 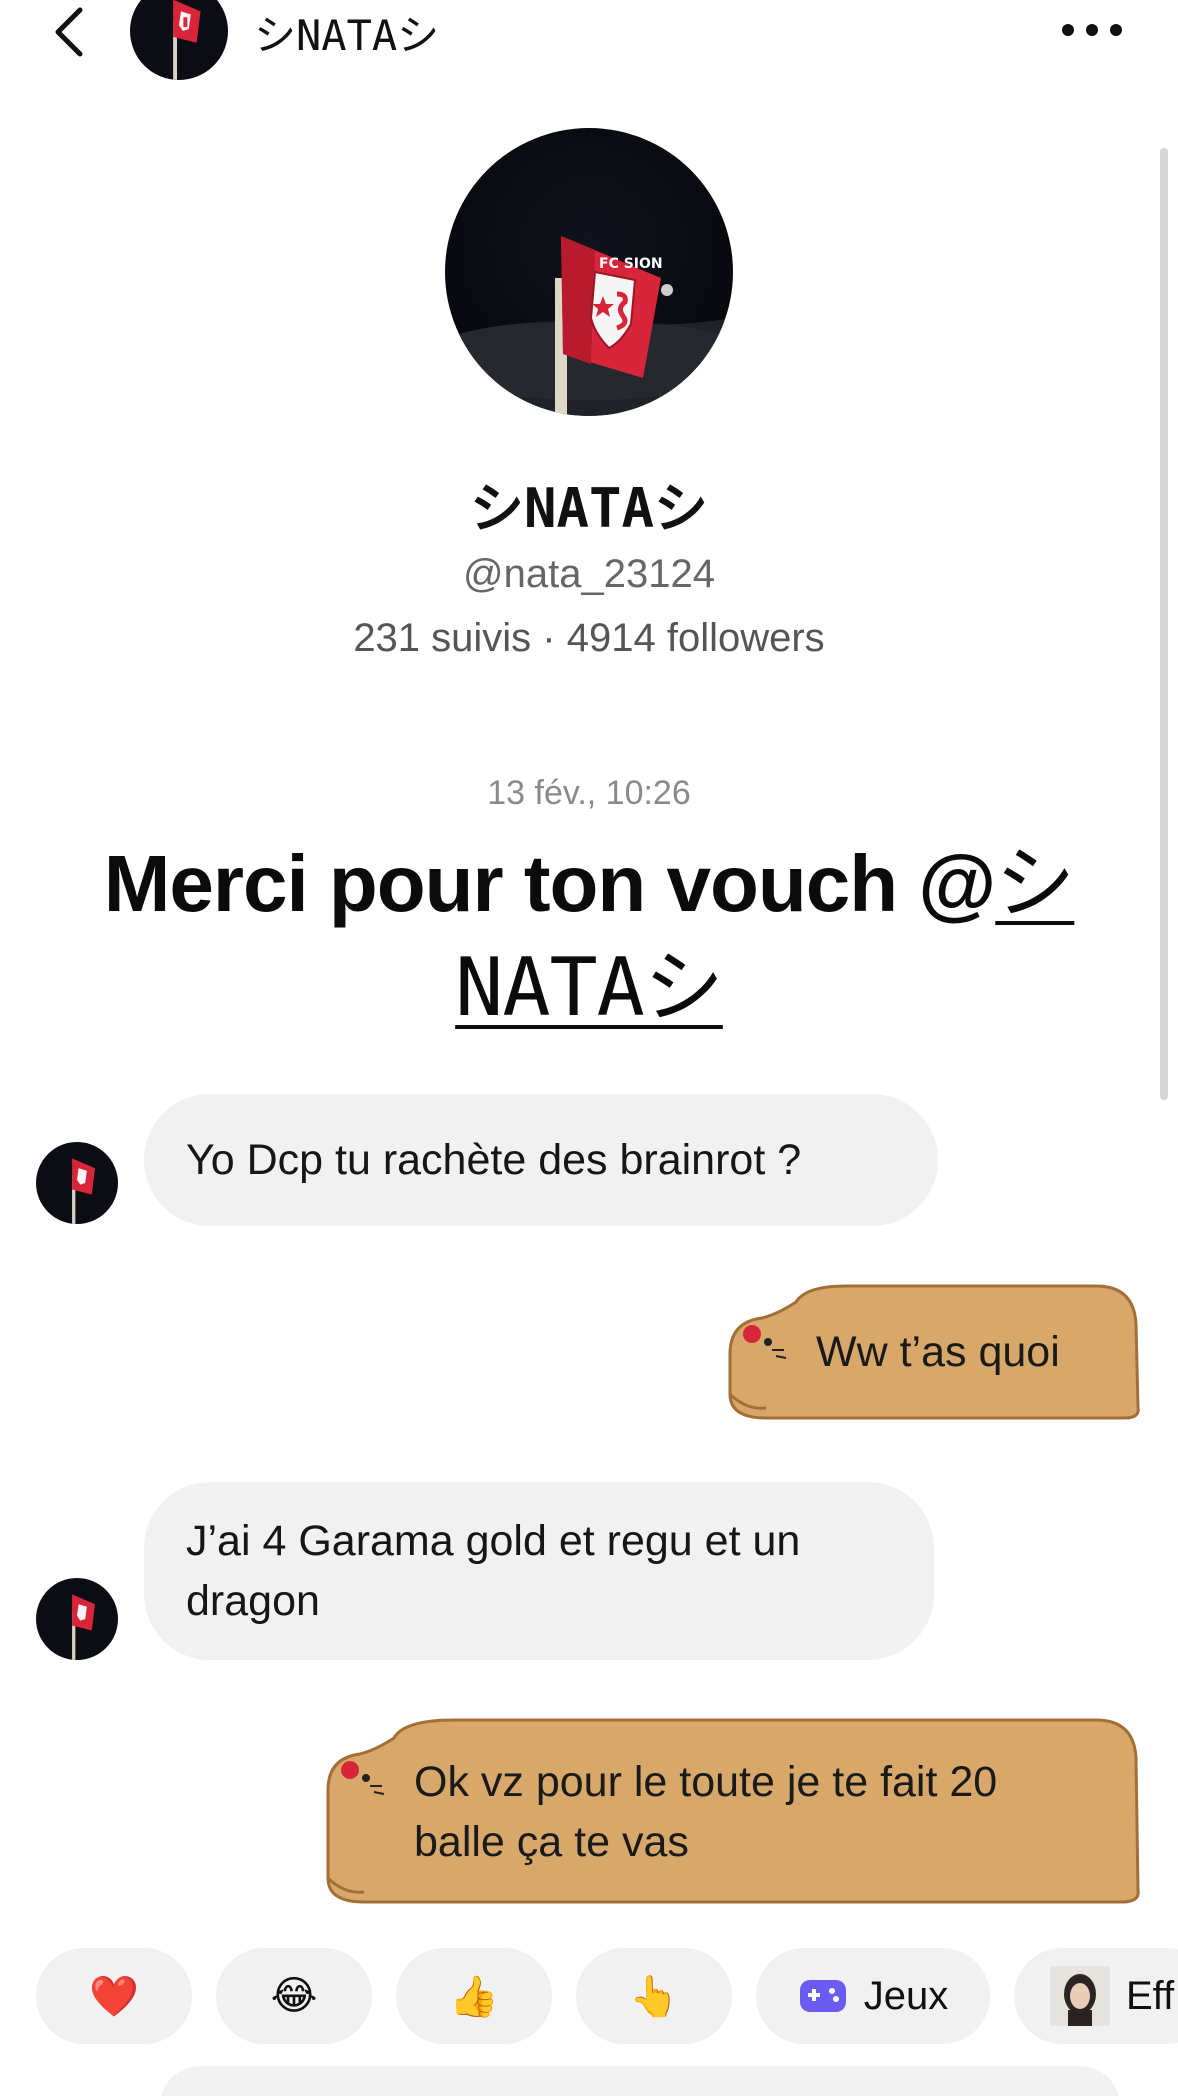 I want to click on back-button, so click(x=70, y=32).